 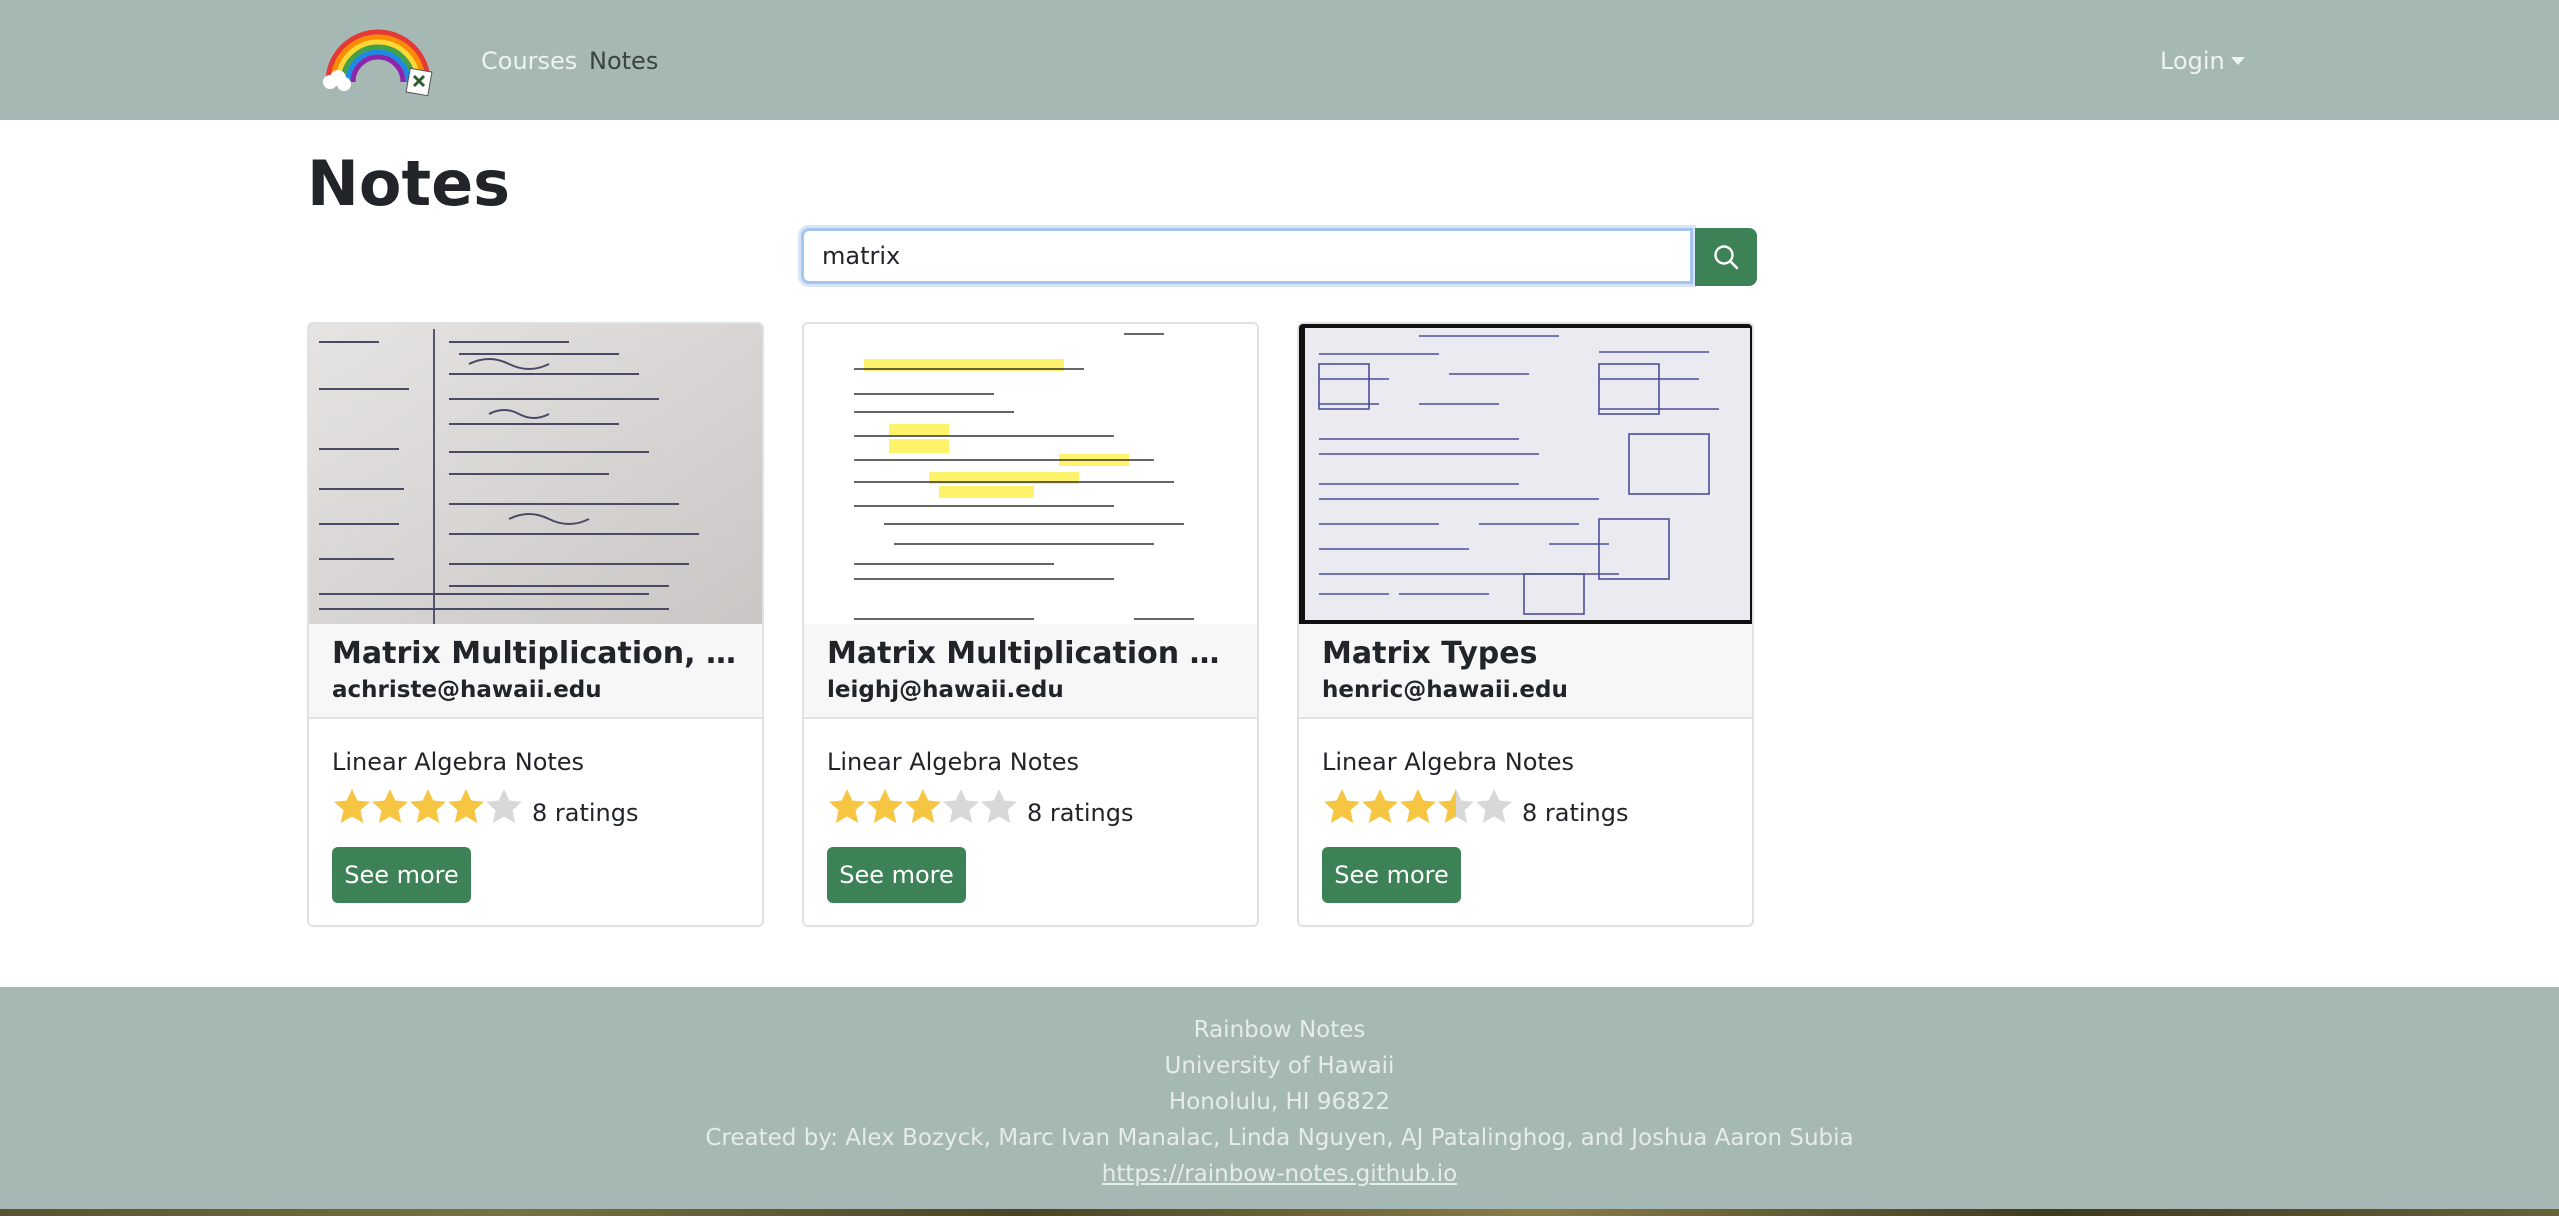 What do you see at coordinates (409, 183) in the screenshot?
I see `page-title: Notes` at bounding box center [409, 183].